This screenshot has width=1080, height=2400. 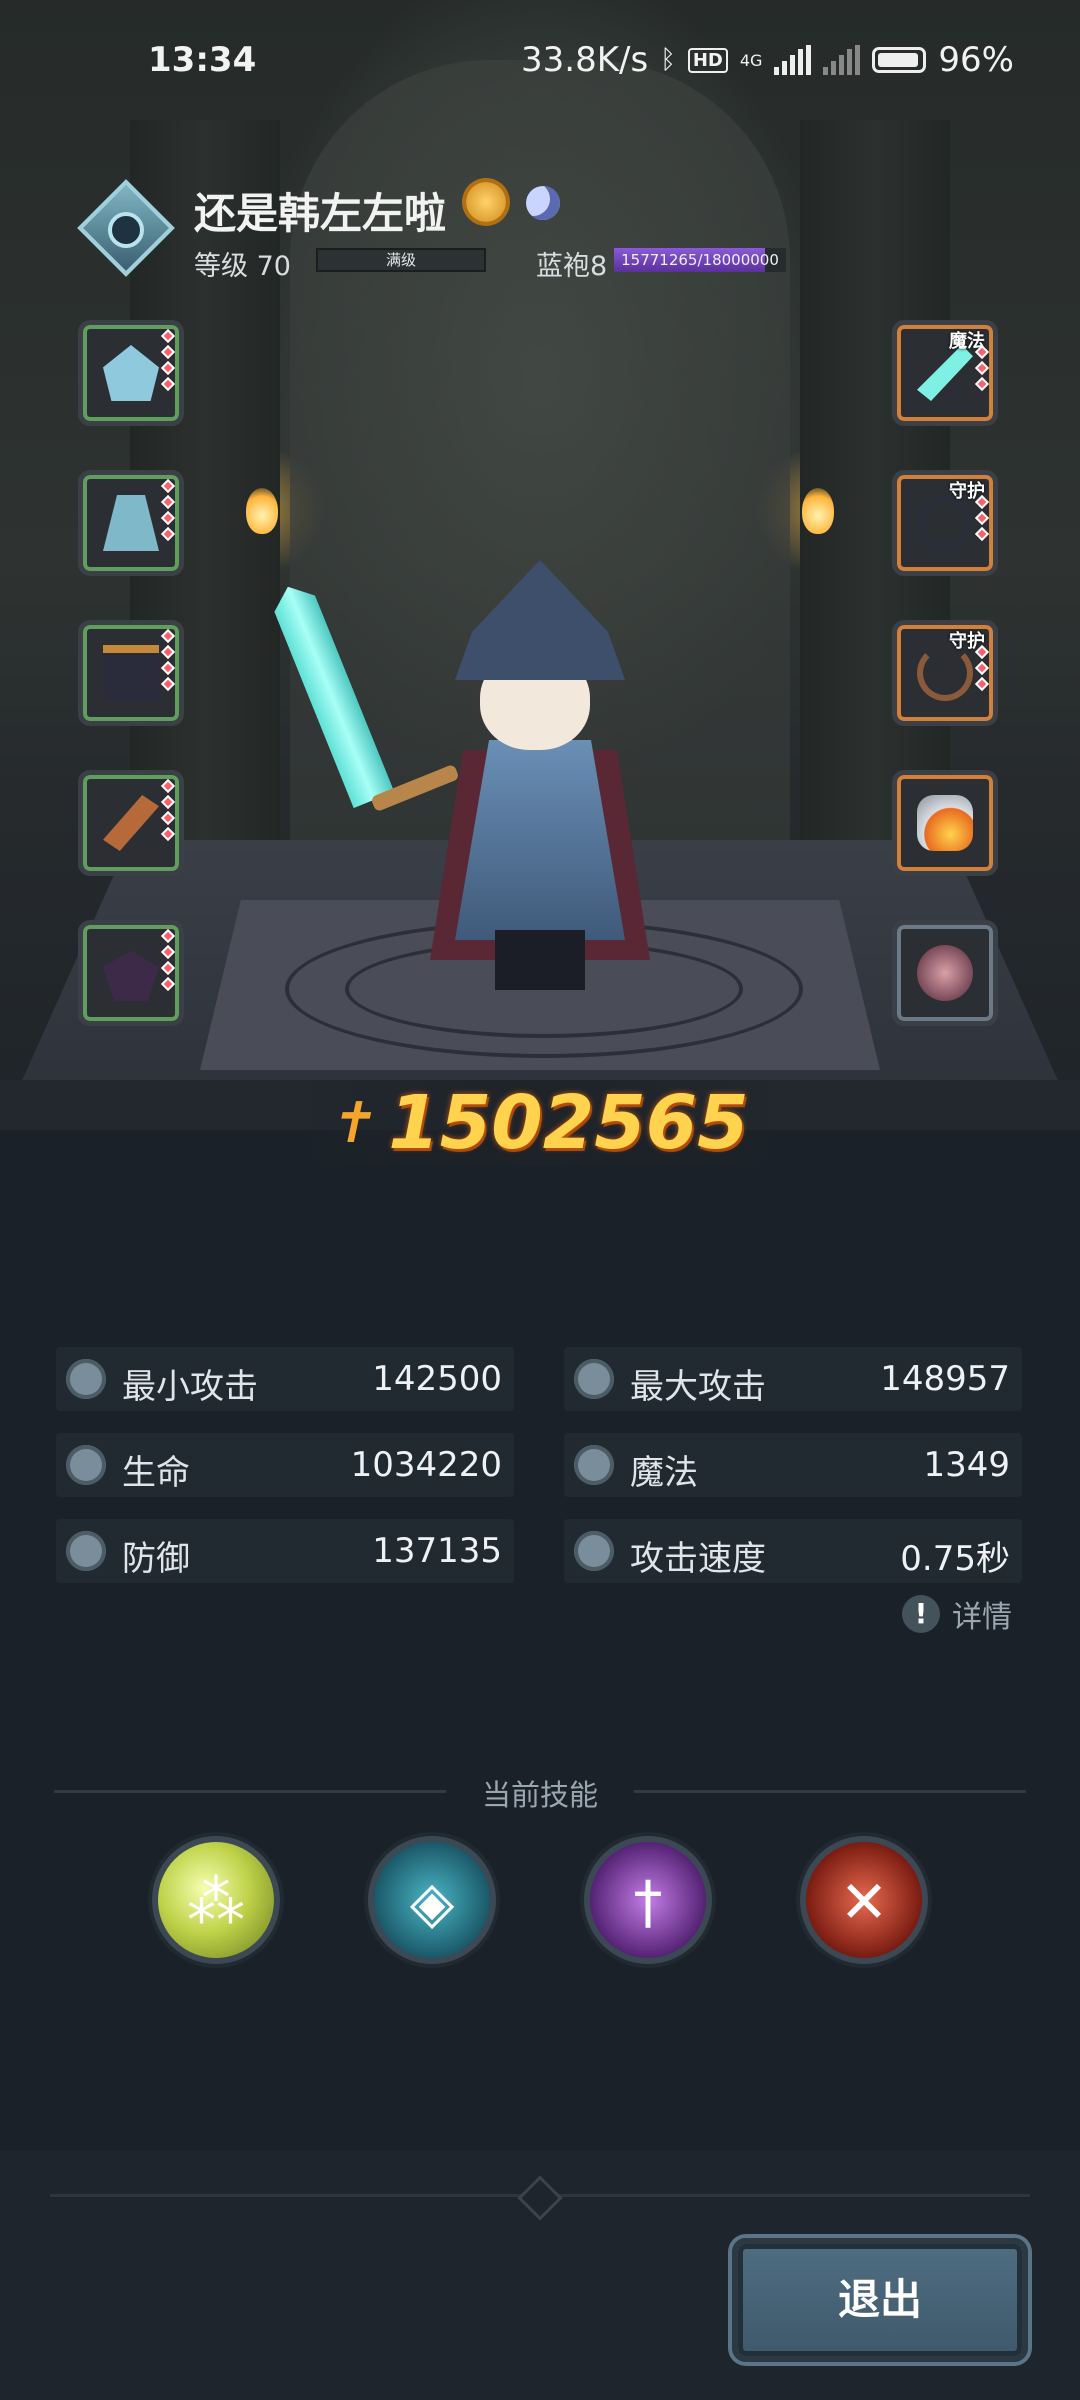 I want to click on exp-text: 15771265/18000000, so click(x=700, y=260).